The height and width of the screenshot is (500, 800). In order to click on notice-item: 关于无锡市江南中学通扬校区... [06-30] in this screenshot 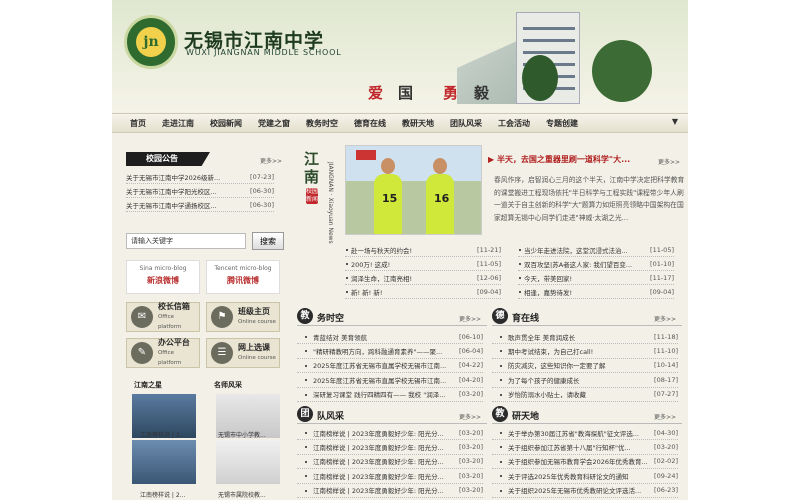, I will do `click(200, 205)`.